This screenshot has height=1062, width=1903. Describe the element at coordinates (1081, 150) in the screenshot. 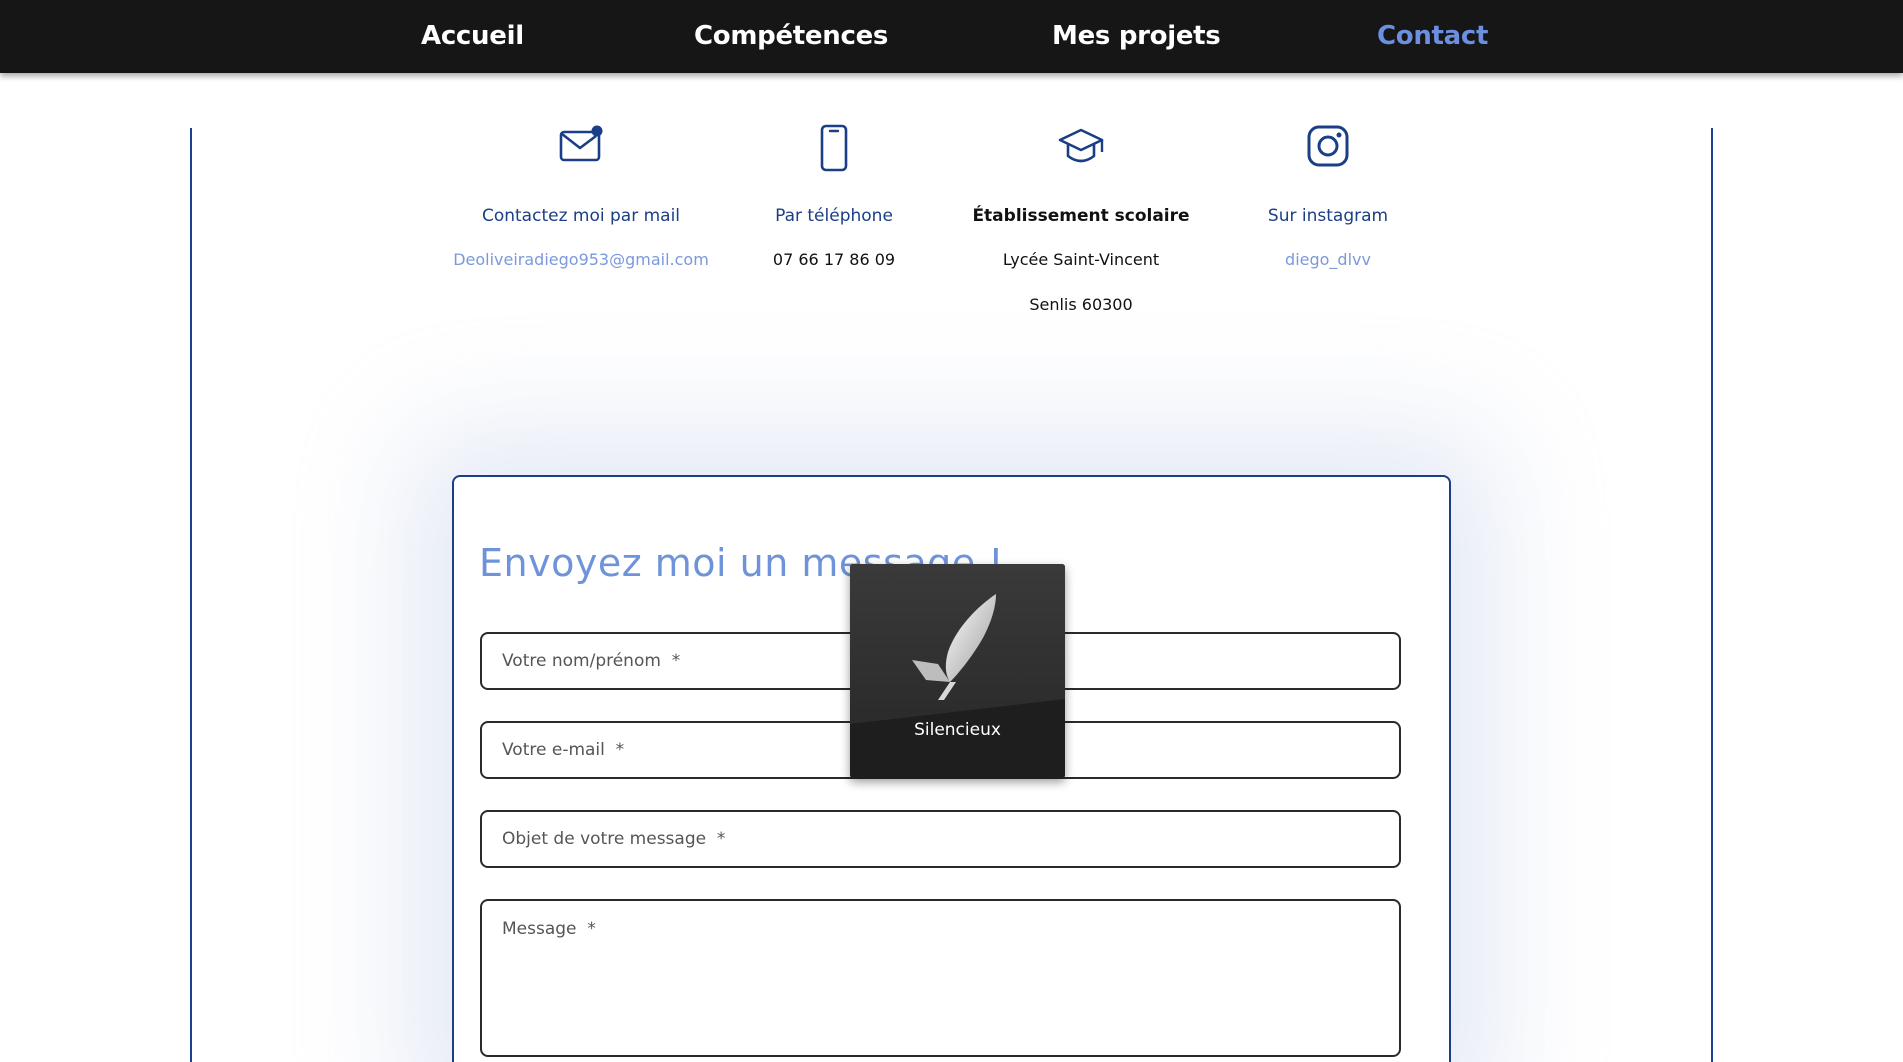

I see `graduation-cap-icon` at that location.